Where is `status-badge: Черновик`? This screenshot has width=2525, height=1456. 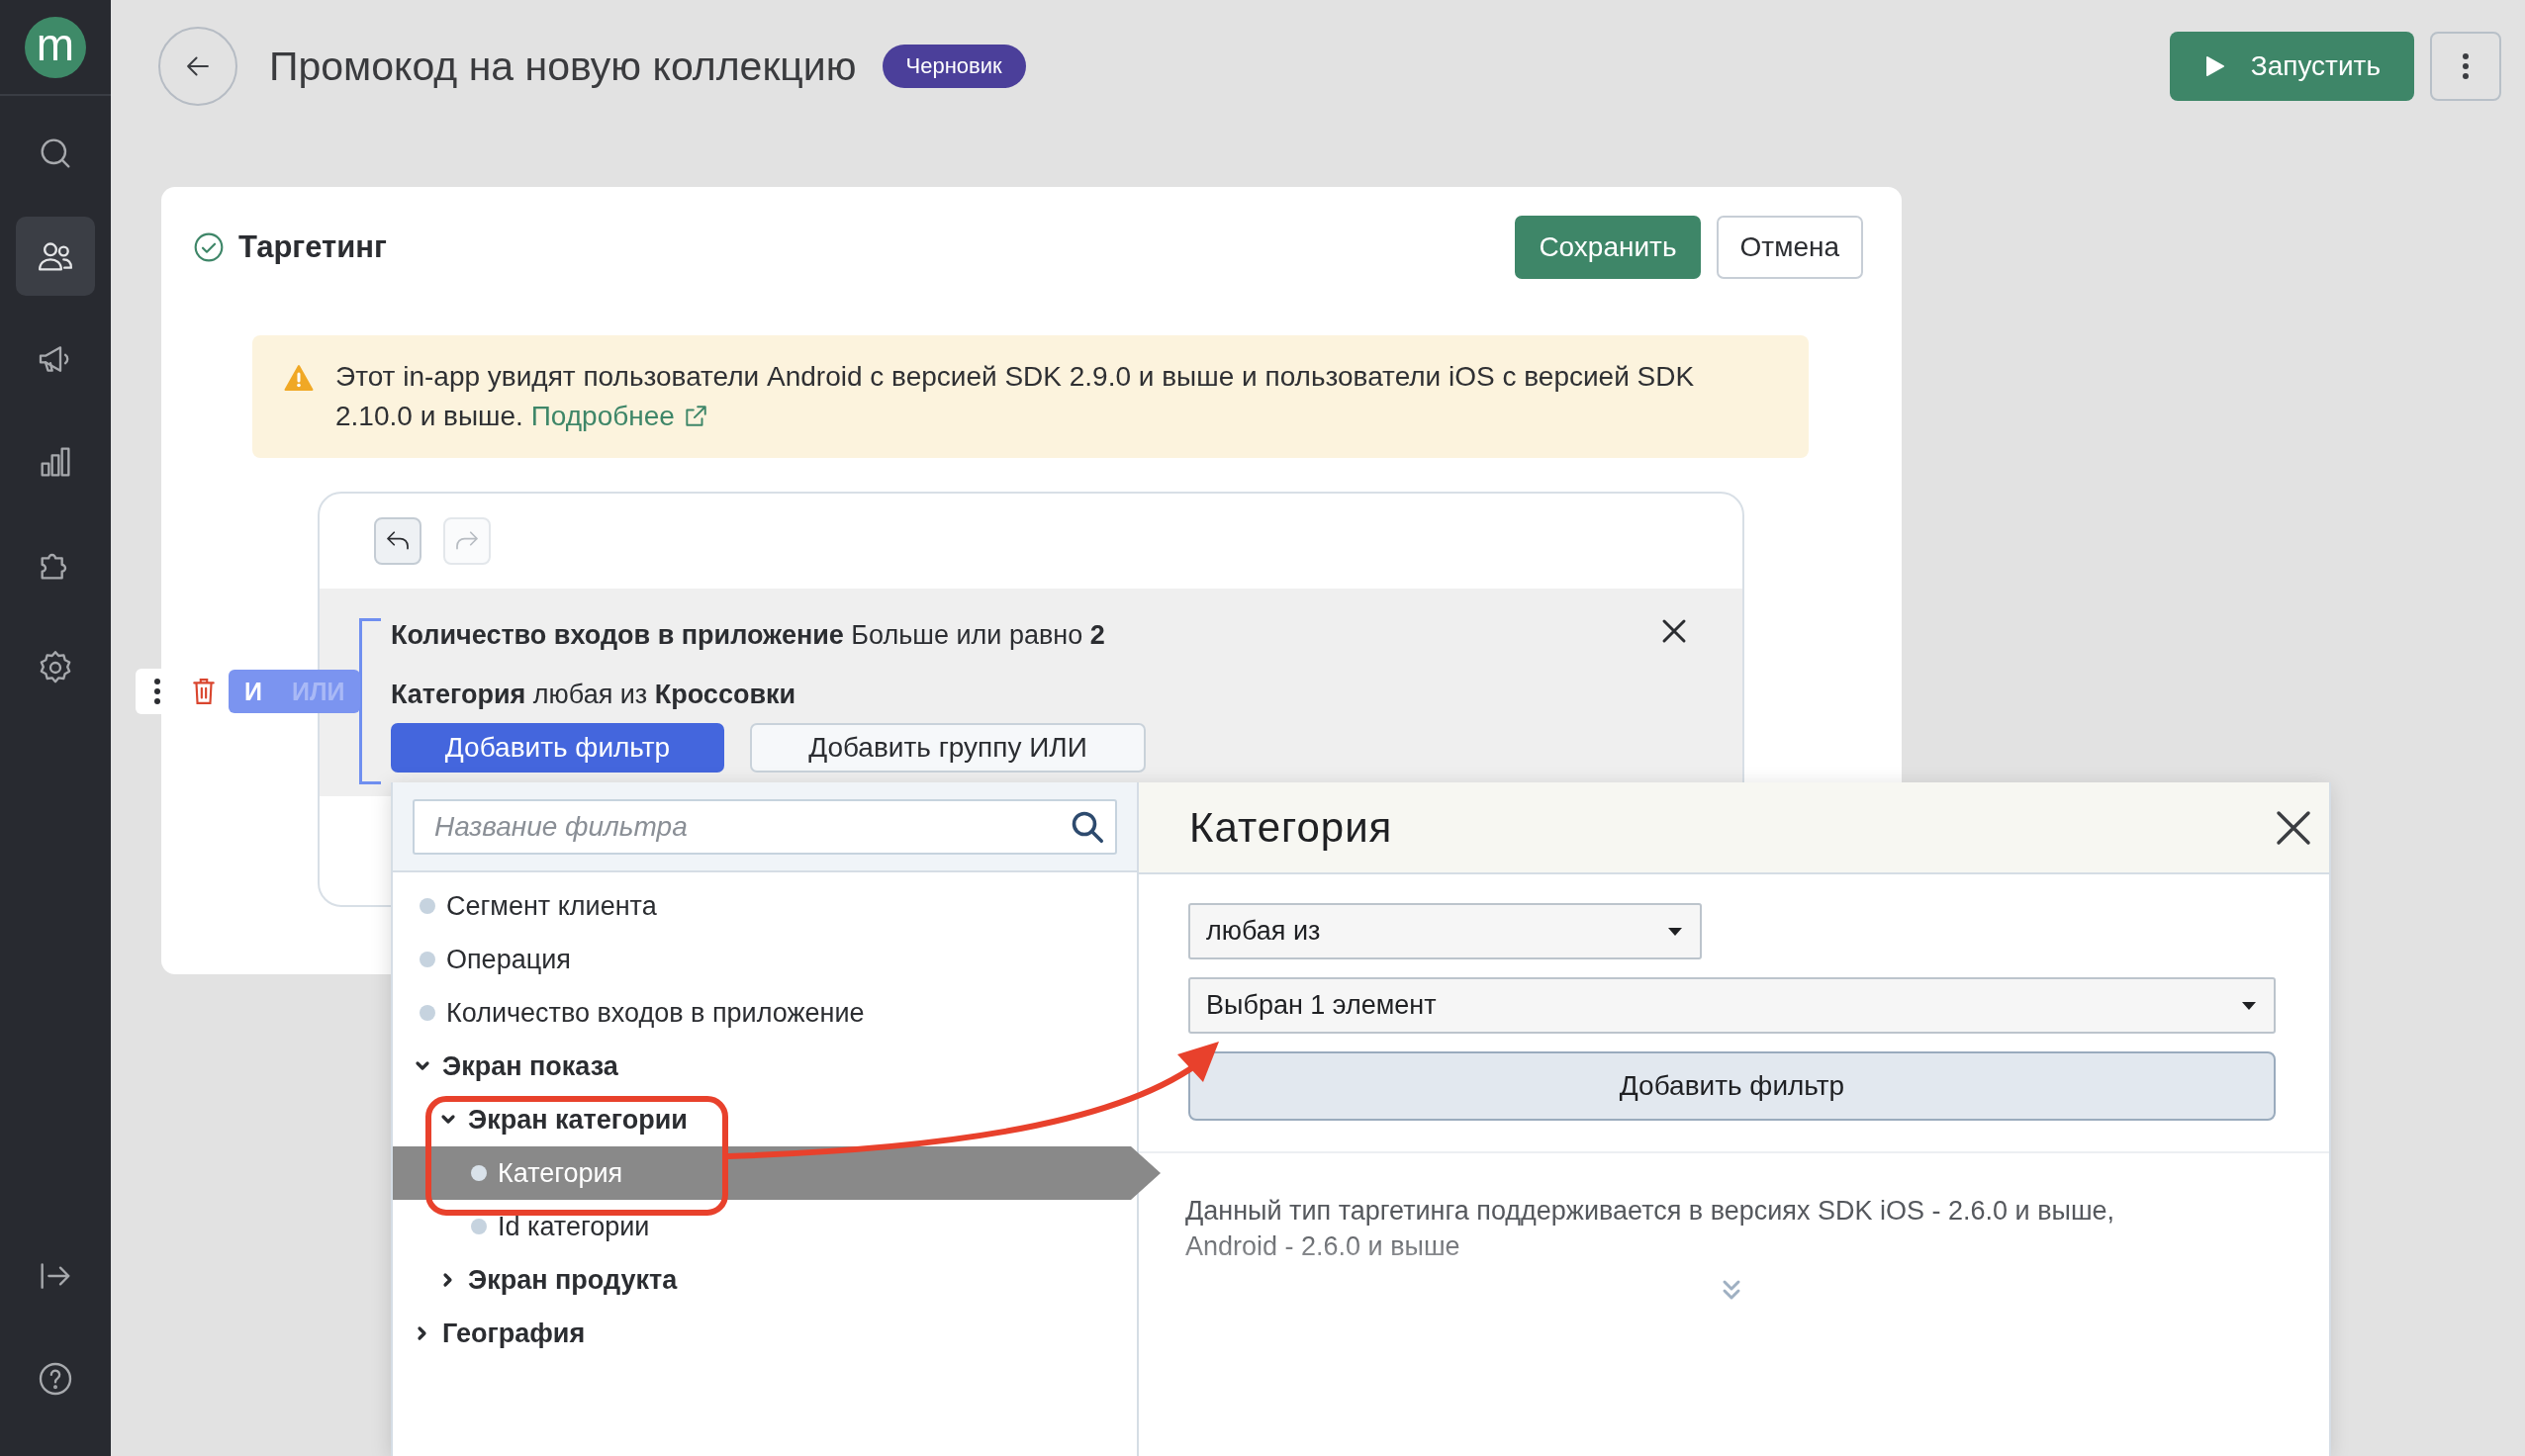 status-badge: Черновик is located at coordinates (954, 66).